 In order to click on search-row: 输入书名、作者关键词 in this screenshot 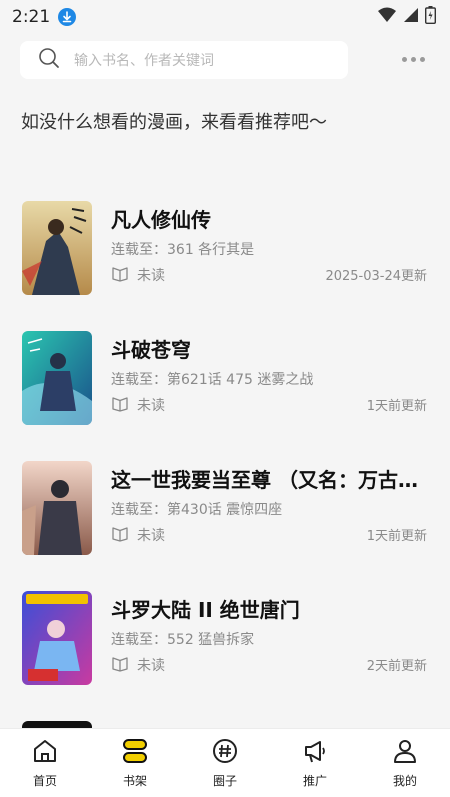, I will do `click(225, 60)`.